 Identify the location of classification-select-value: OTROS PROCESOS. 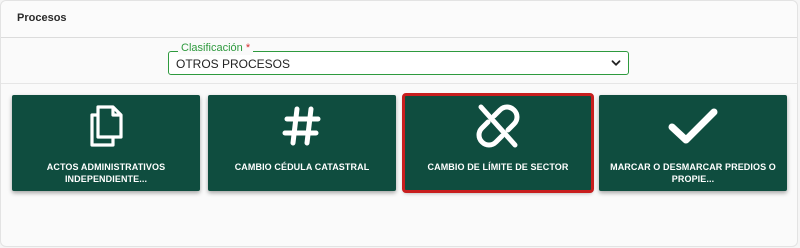
(233, 64).